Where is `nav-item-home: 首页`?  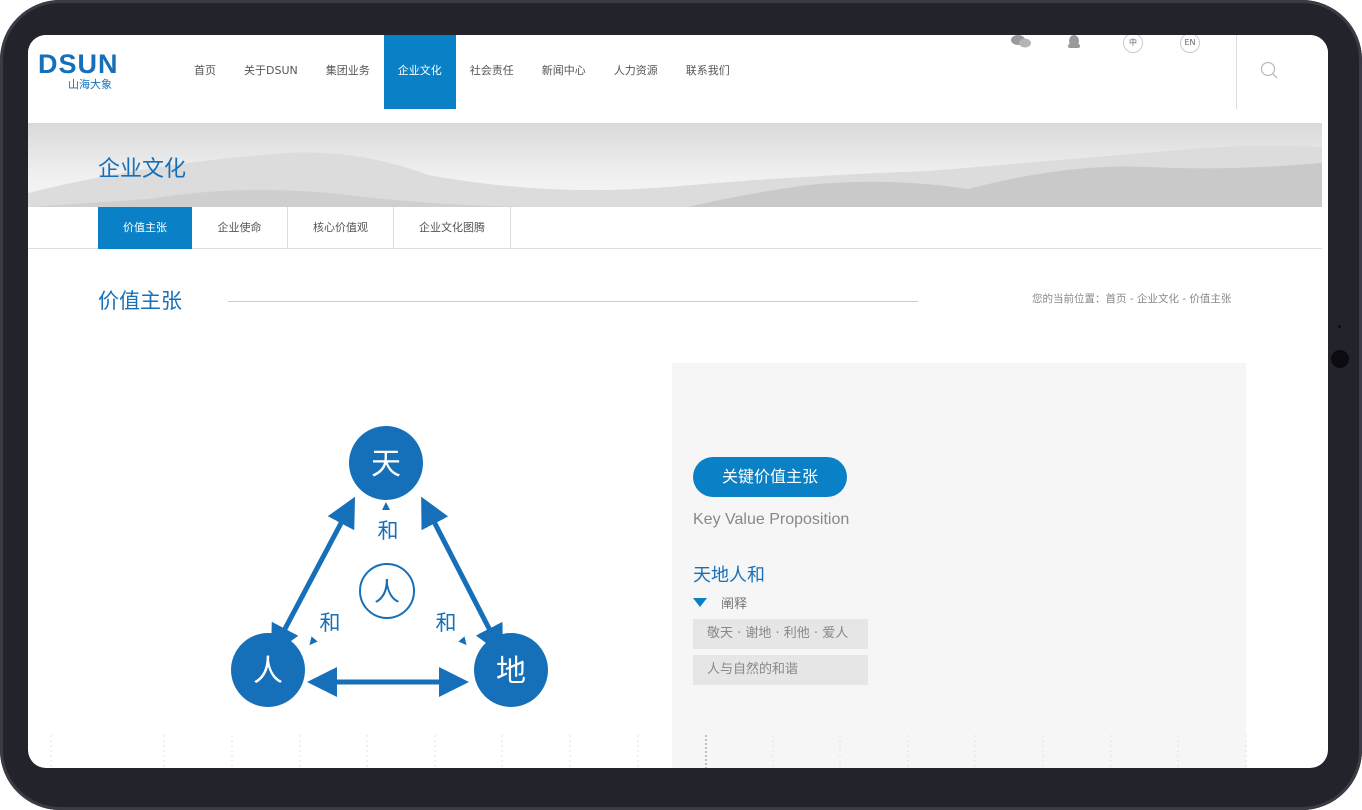
nav-item-home: 首页 is located at coordinates (205, 72).